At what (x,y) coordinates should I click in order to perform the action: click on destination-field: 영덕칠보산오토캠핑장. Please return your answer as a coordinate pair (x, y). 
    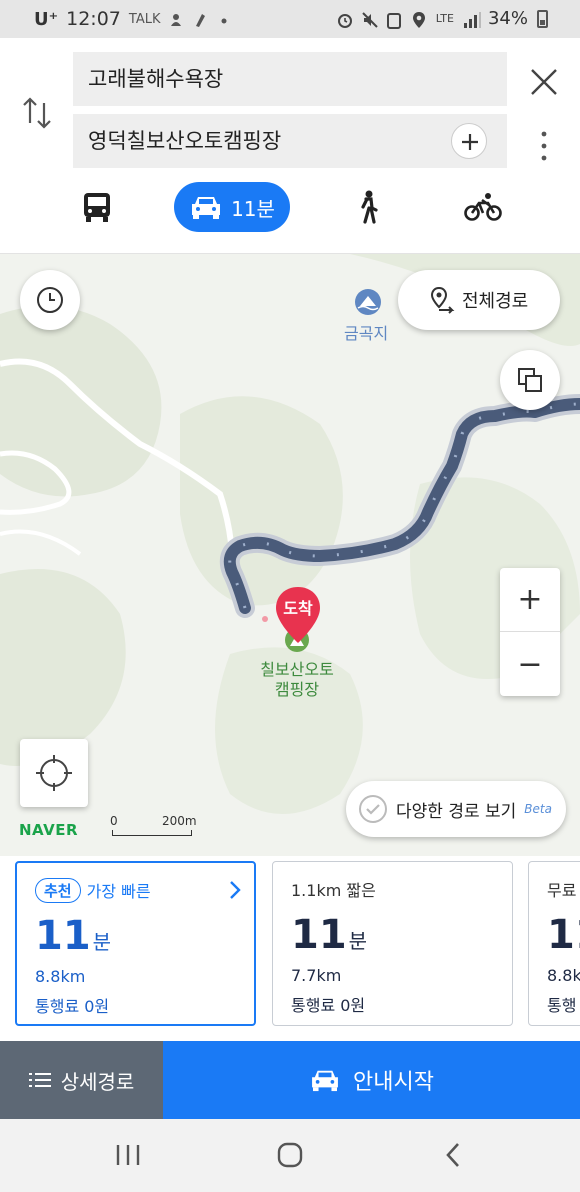
    Looking at the image, I should click on (290, 141).